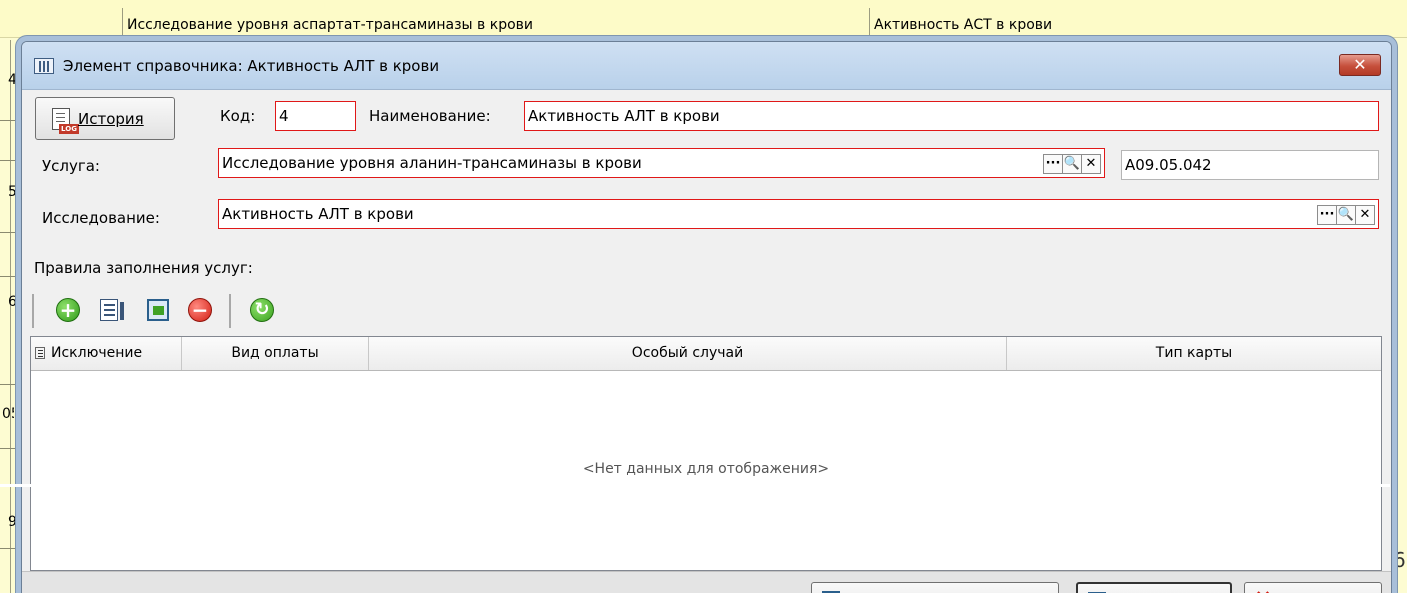  Describe the element at coordinates (1313, 587) in the screenshot. I see `close-button-footer: ✖` at that location.